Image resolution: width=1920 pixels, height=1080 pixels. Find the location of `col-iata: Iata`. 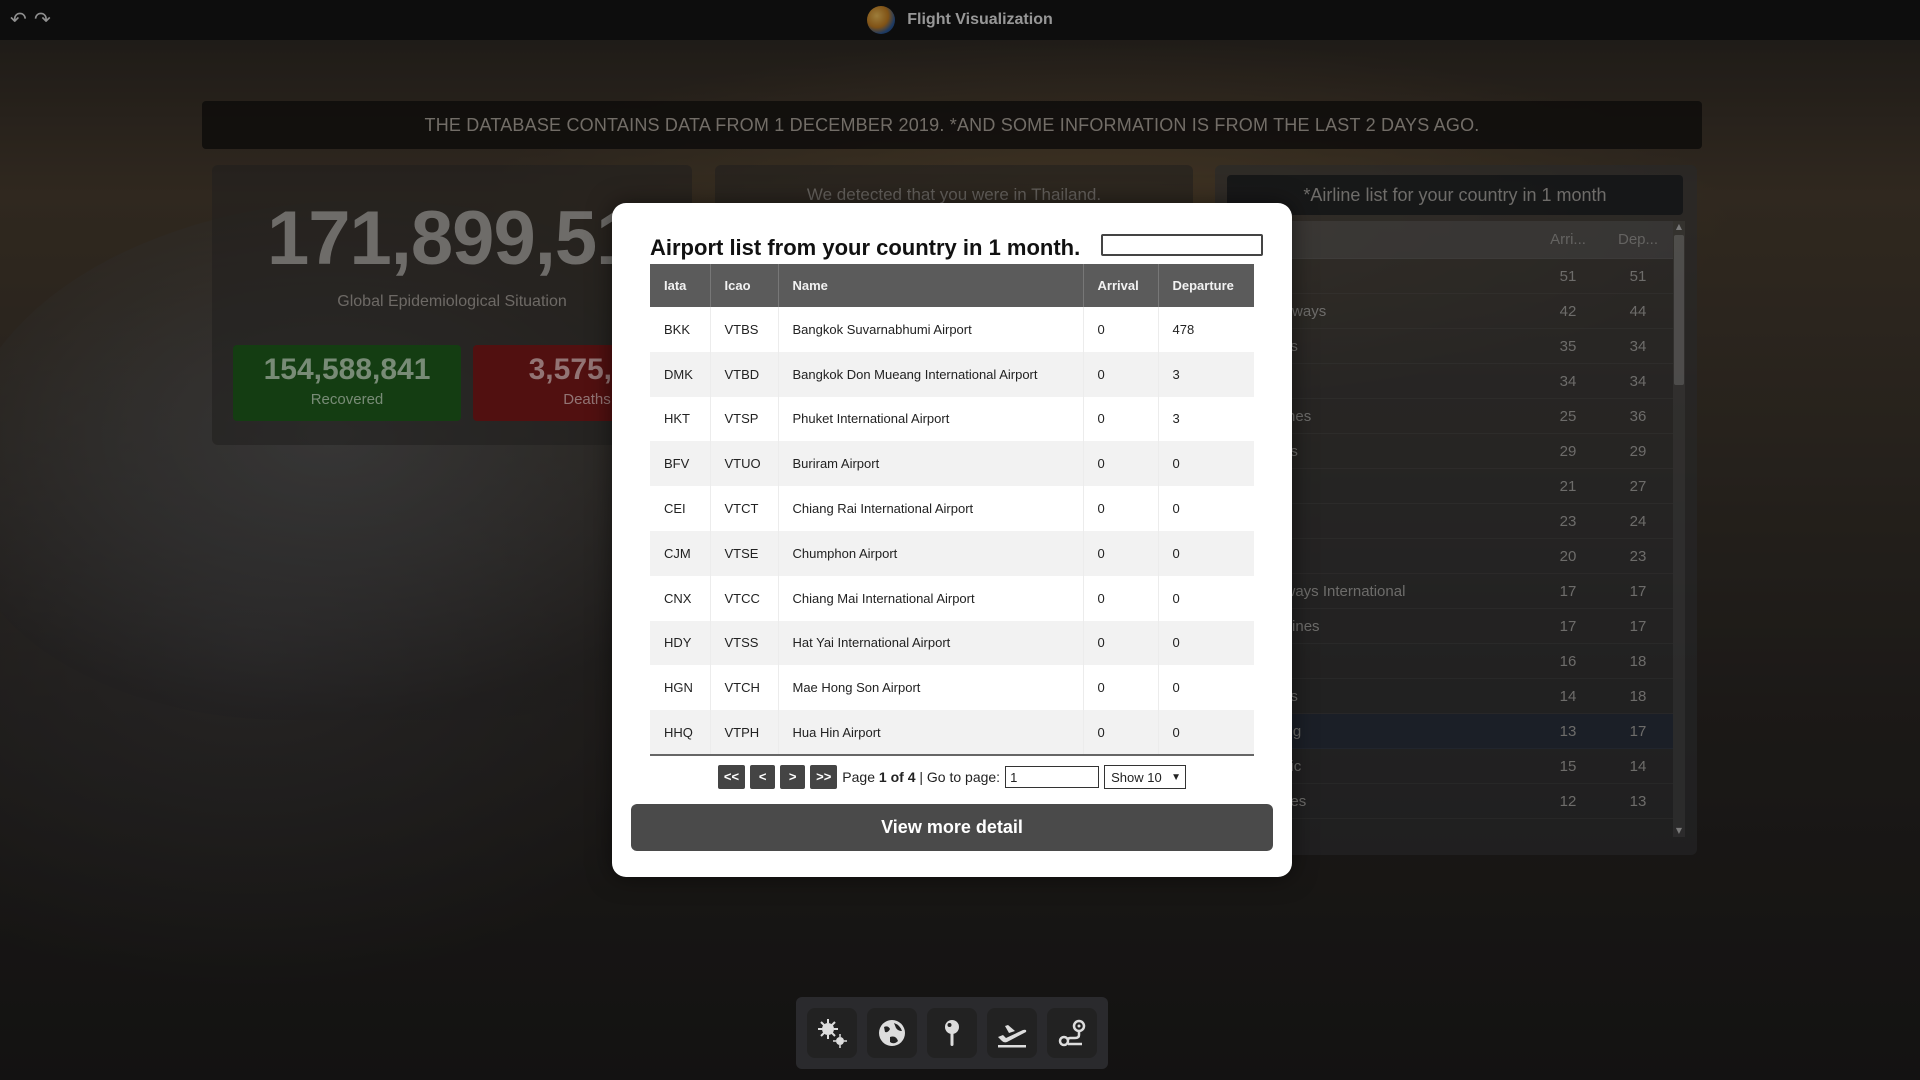

col-iata: Iata is located at coordinates (680, 285).